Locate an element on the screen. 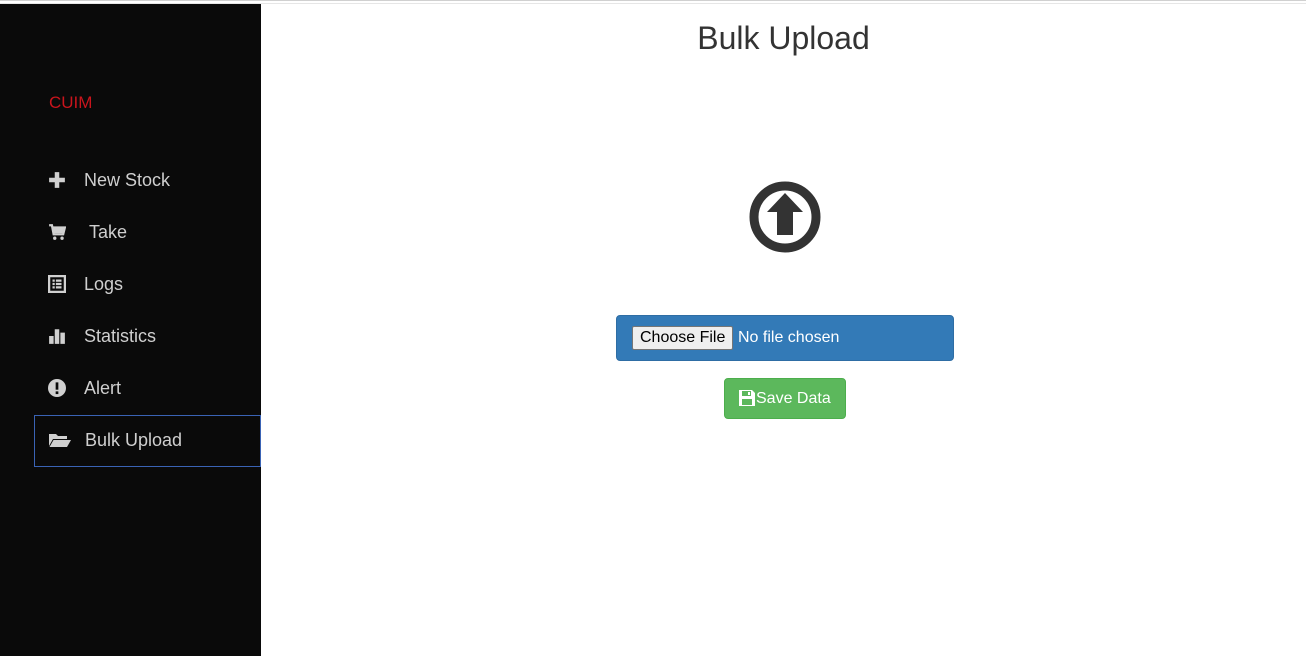  file-status-text: No file chosen is located at coordinates (789, 337).